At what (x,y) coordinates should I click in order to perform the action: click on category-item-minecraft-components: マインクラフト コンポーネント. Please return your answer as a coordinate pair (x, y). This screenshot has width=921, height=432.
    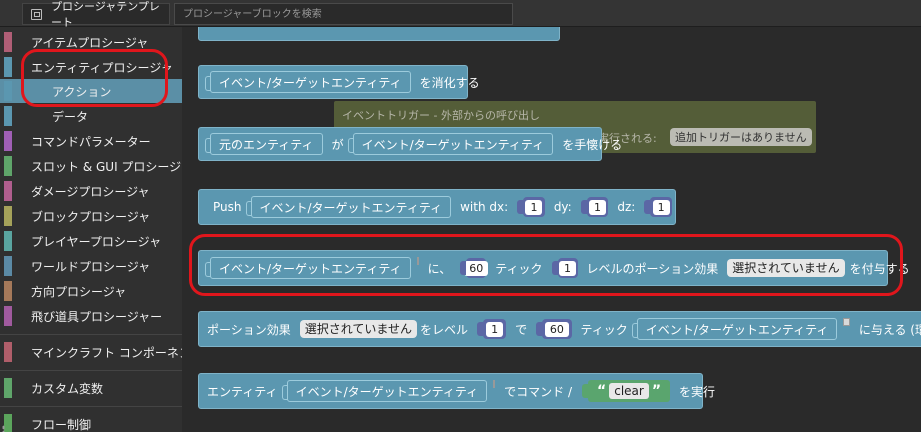
    Looking at the image, I should click on (101, 352).